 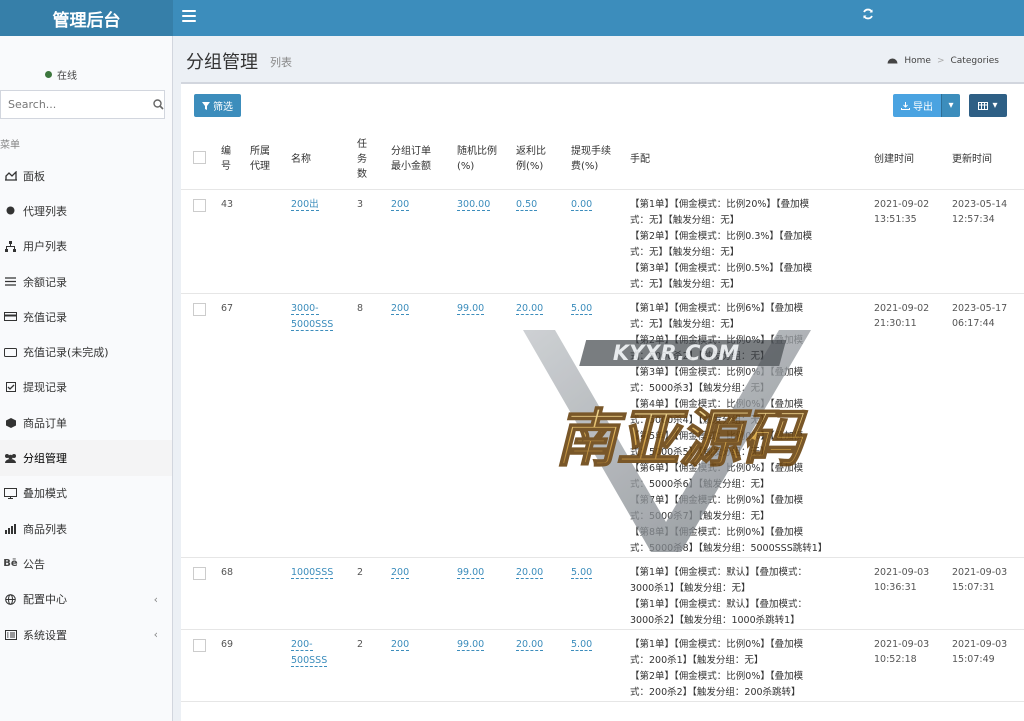 What do you see at coordinates (539, 160) in the screenshot?
I see `col-rebate: 返利比 例(%)` at bounding box center [539, 160].